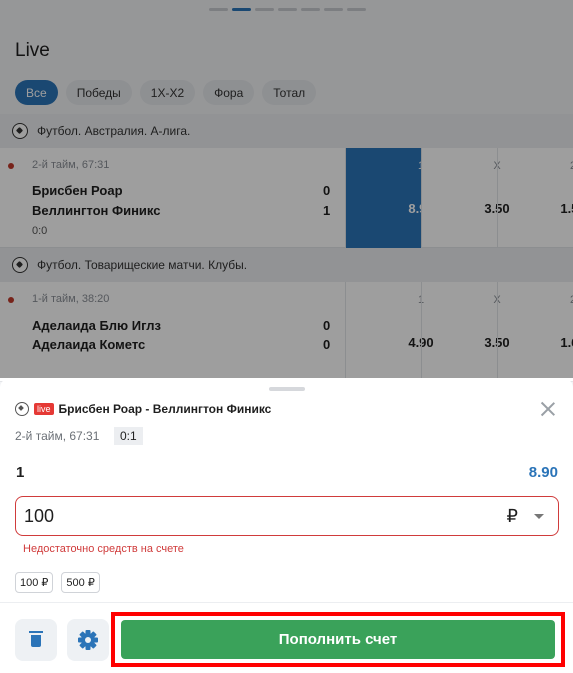 The width and height of the screenshot is (573, 673). What do you see at coordinates (548, 409) in the screenshot?
I see `close-icon` at bounding box center [548, 409].